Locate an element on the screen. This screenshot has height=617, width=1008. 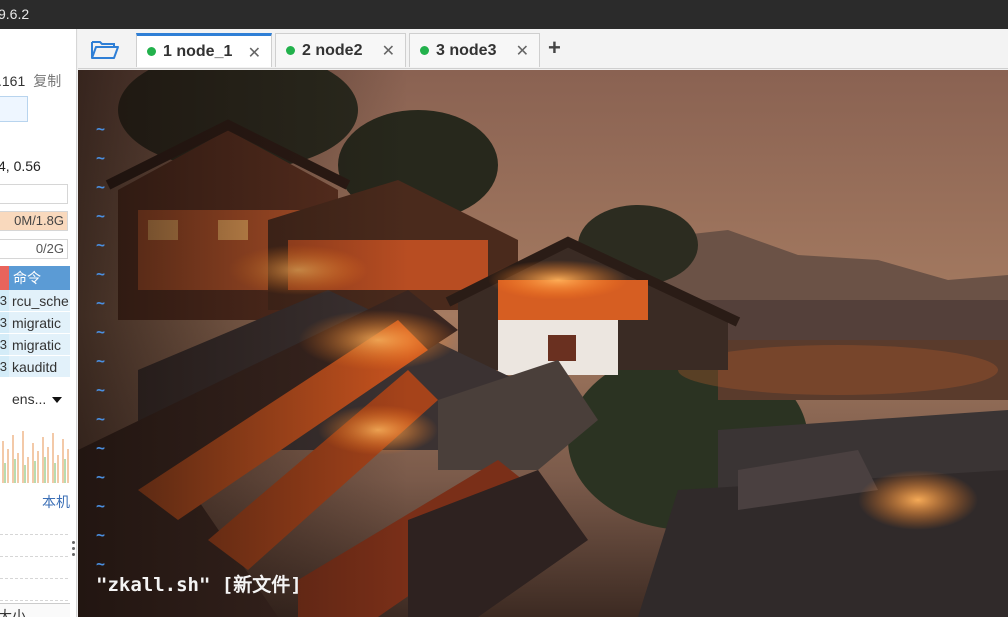
plus-icon: + is located at coordinates (554, 48).